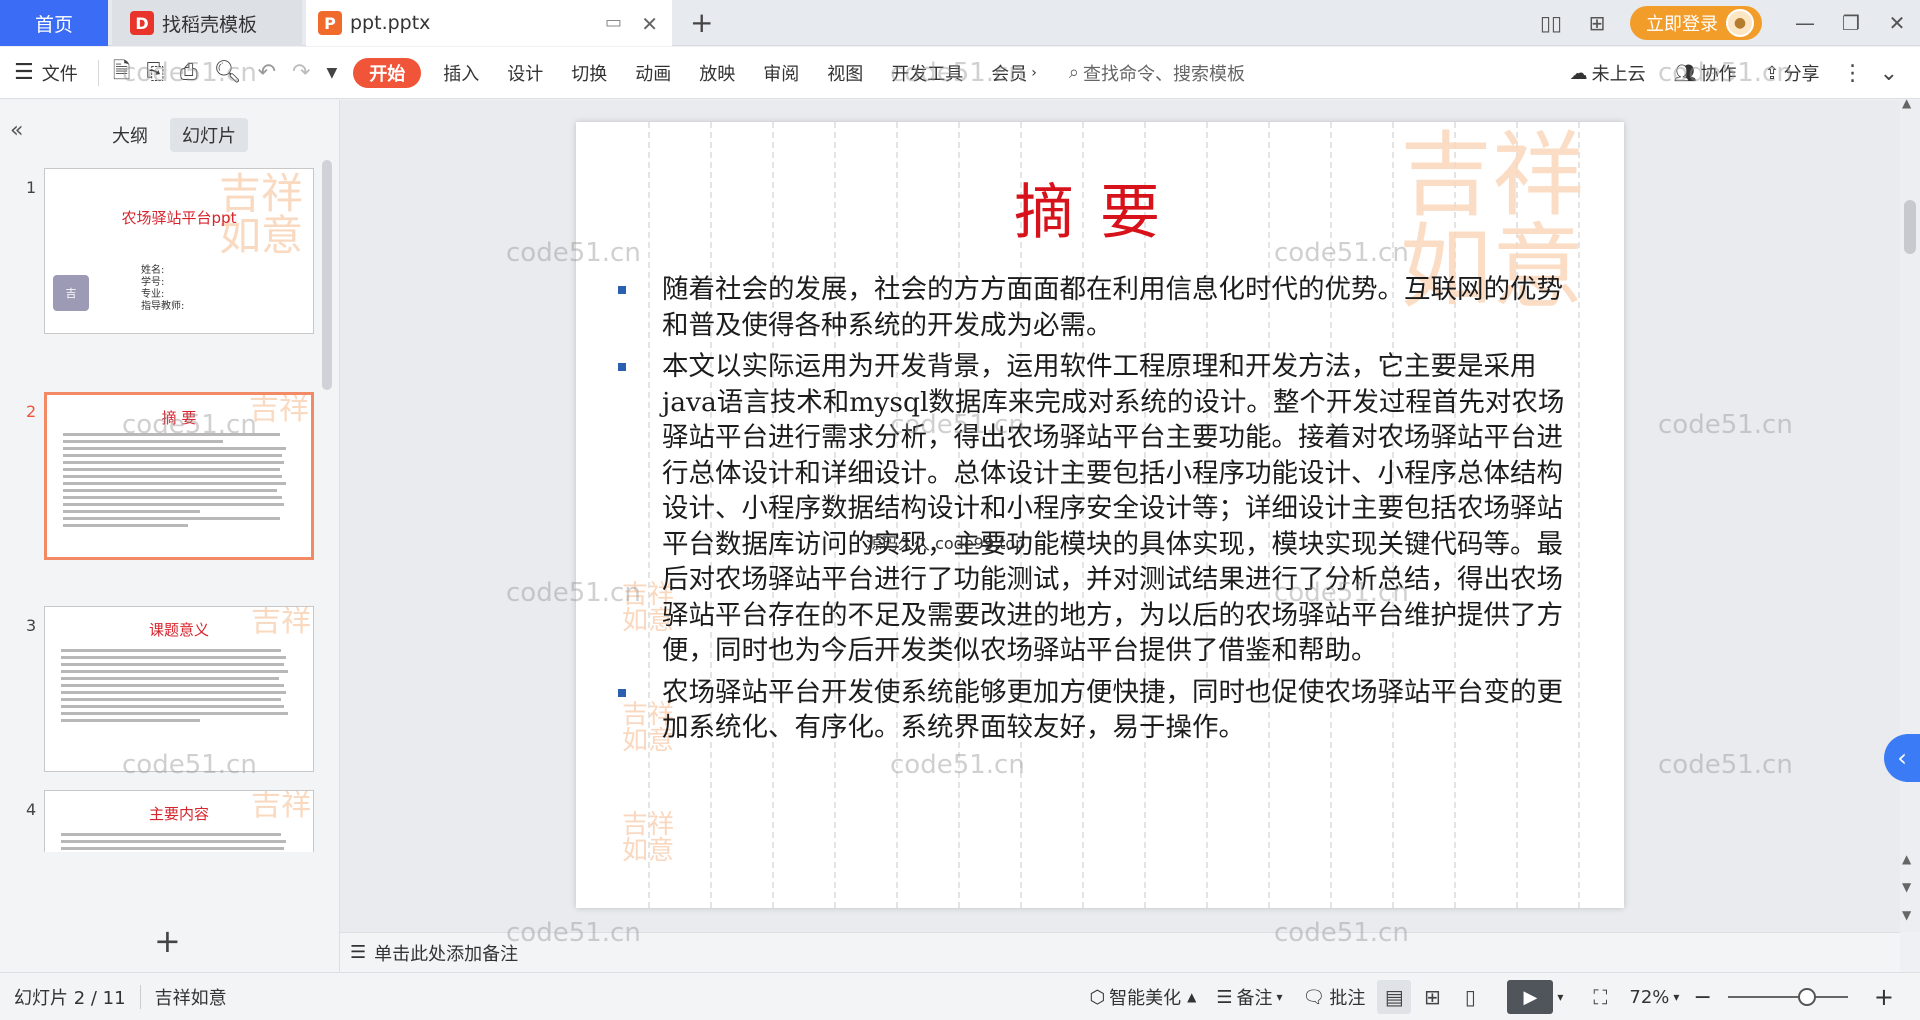  I want to click on redo-icon: ↷, so click(301, 72).